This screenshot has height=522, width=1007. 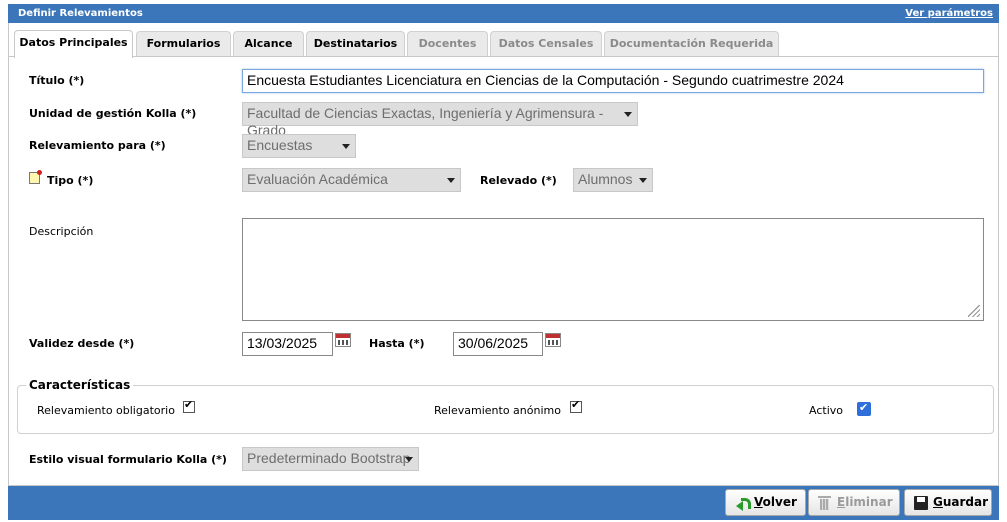 I want to click on relevado-value: Alumnos, so click(x=605, y=179).